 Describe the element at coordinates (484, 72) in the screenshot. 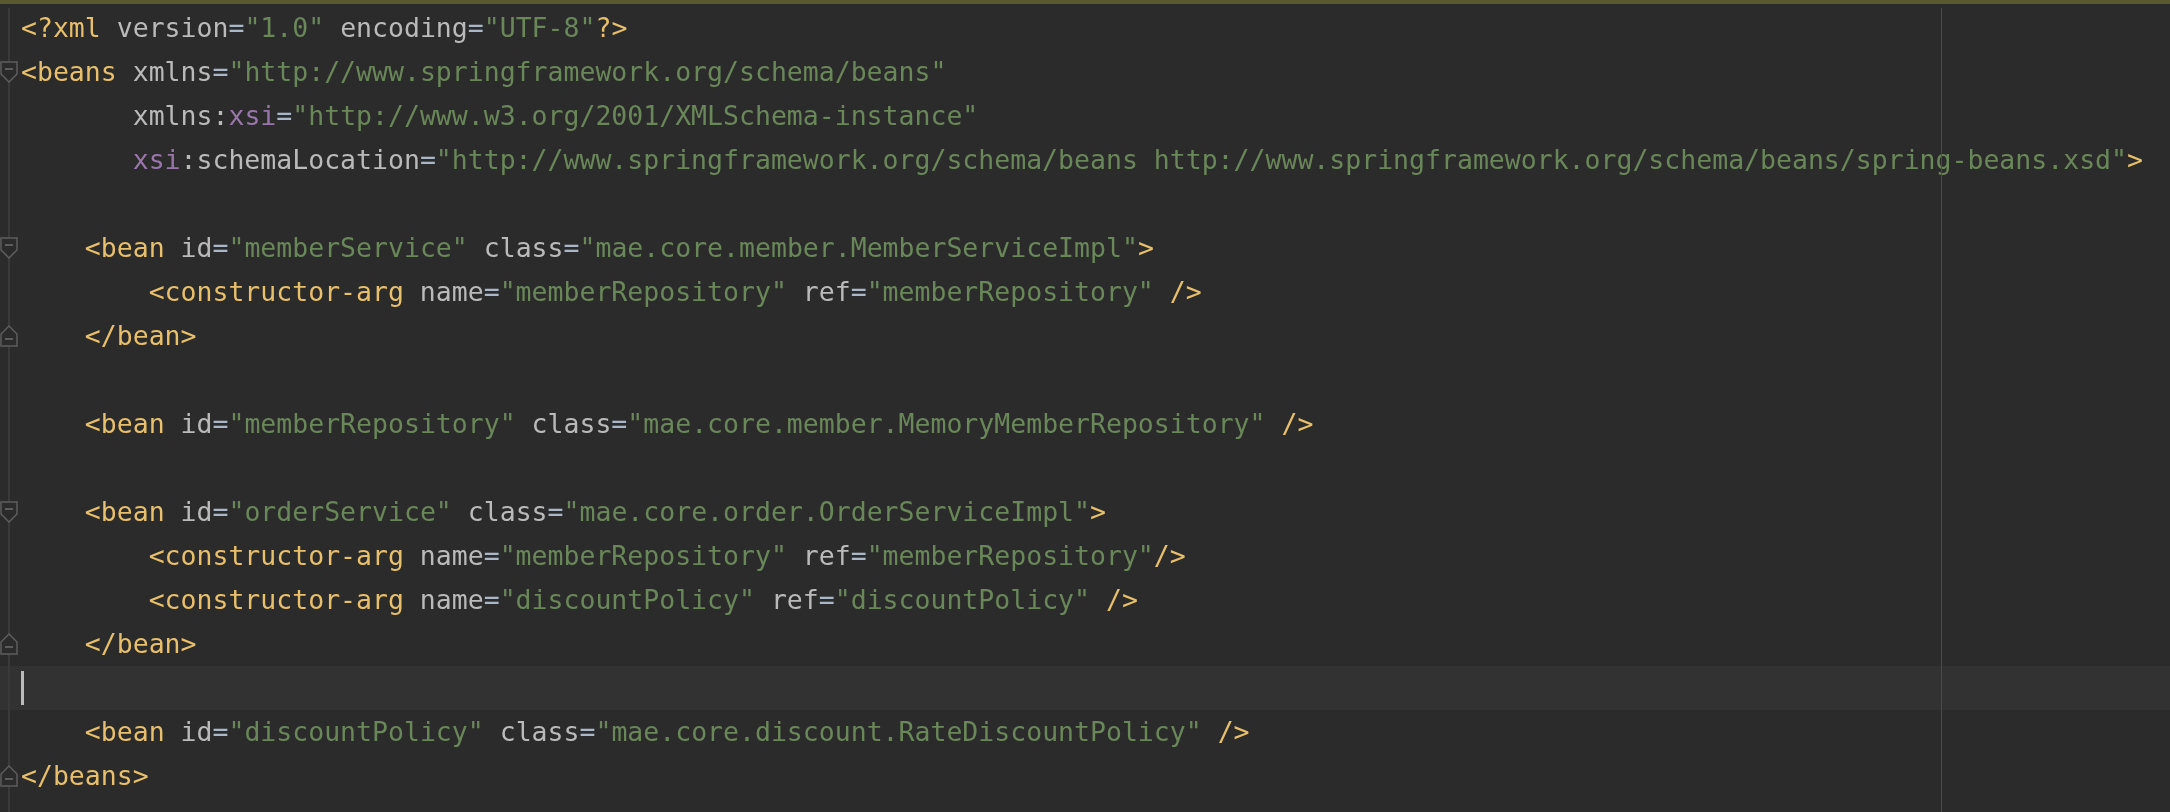

I see `code-line: <beans xmlns="http://www.springframework.org/schema/beans"` at that location.